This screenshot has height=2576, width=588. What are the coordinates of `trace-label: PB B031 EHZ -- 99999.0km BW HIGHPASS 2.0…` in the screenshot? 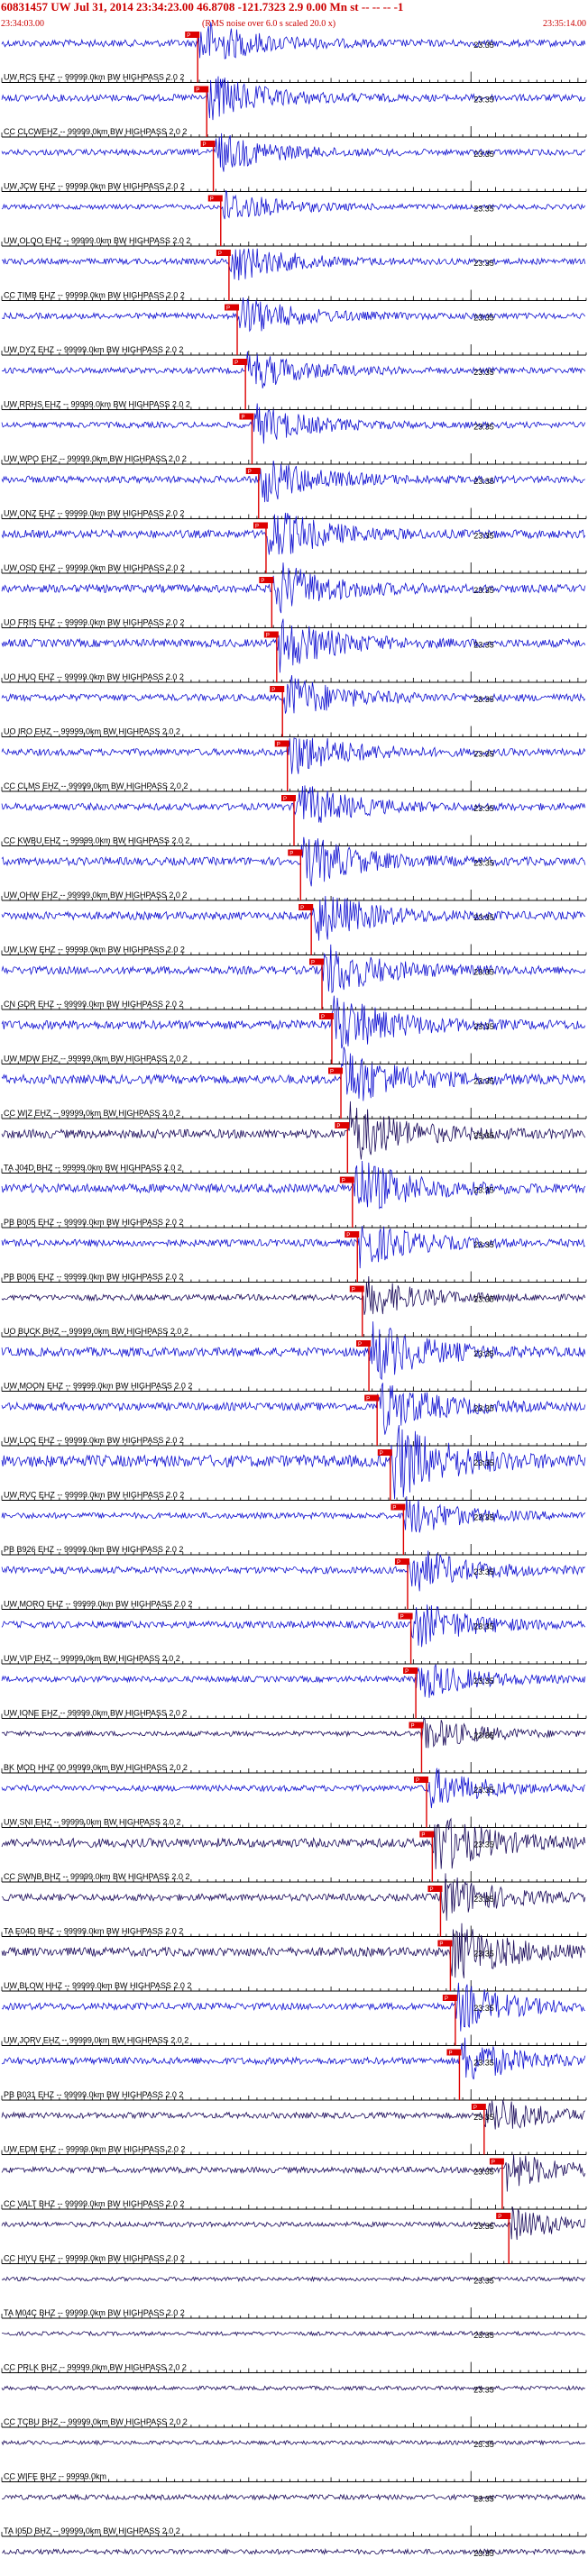 It's located at (93, 2094).